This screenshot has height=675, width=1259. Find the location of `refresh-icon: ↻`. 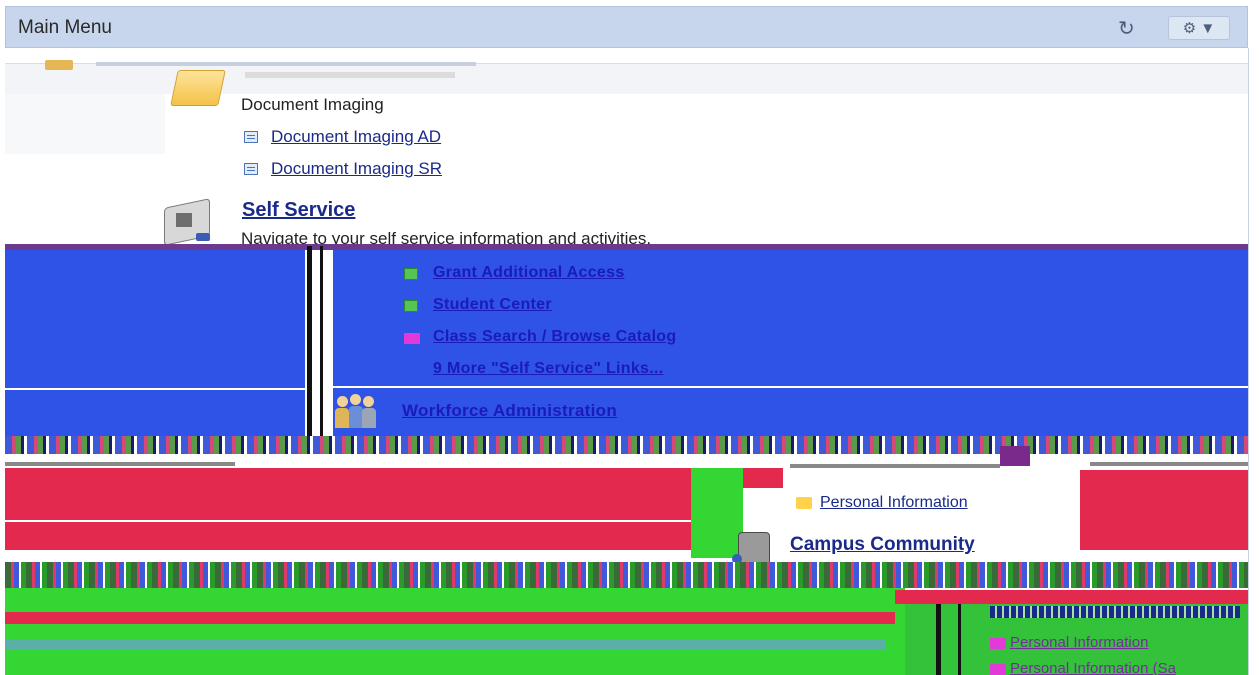

refresh-icon: ↻ is located at coordinates (1126, 28).